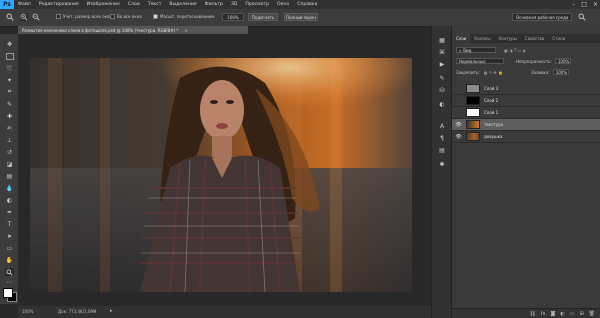 The height and width of the screenshot is (318, 600). What do you see at coordinates (476, 50) in the screenshot?
I see `layer-kind-filter: ⌕ Вид` at bounding box center [476, 50].